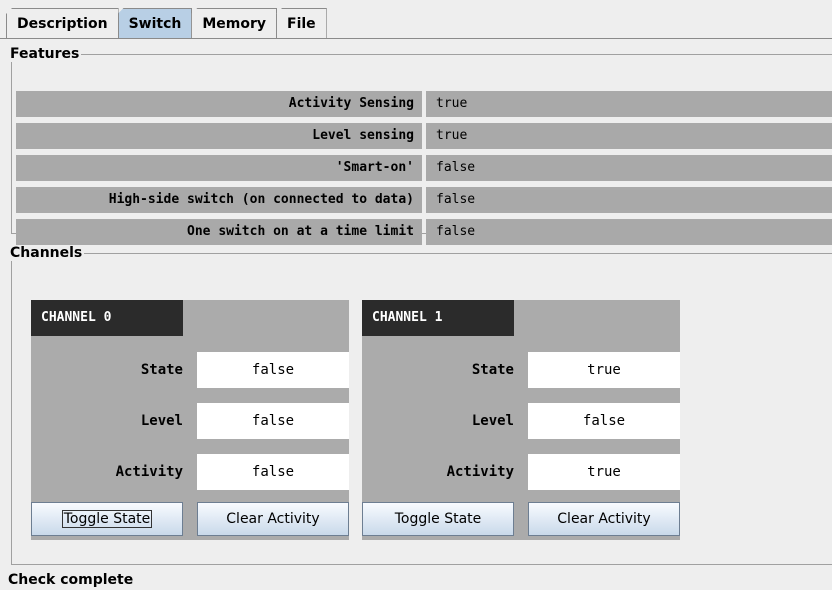 This screenshot has height=590, width=832. Describe the element at coordinates (219, 168) in the screenshot. I see `feature-key: 'Smart-on'` at that location.